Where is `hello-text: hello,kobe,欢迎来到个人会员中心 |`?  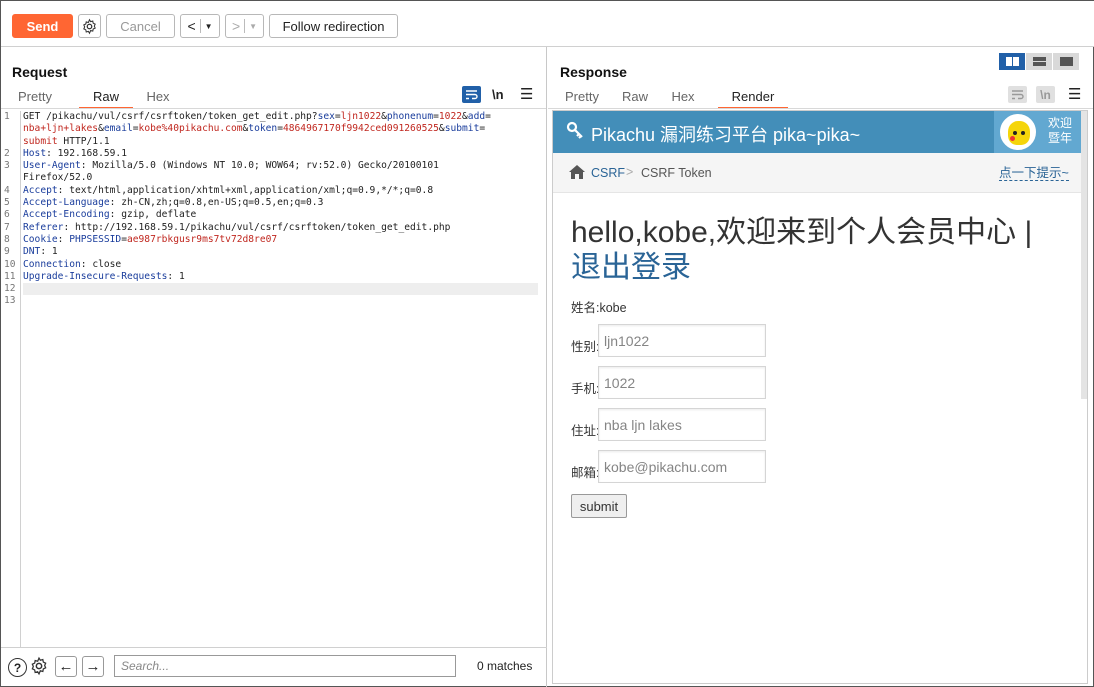
hello-text: hello,kobe,欢迎来到个人会员中心 | is located at coordinates (802, 232).